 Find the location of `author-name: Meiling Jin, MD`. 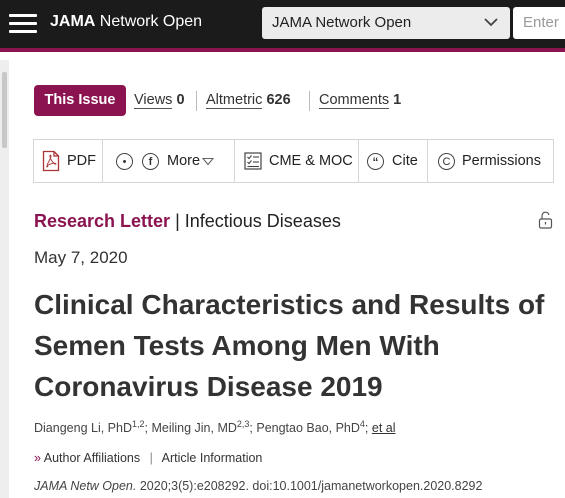

author-name: Meiling Jin, MD is located at coordinates (193, 428).